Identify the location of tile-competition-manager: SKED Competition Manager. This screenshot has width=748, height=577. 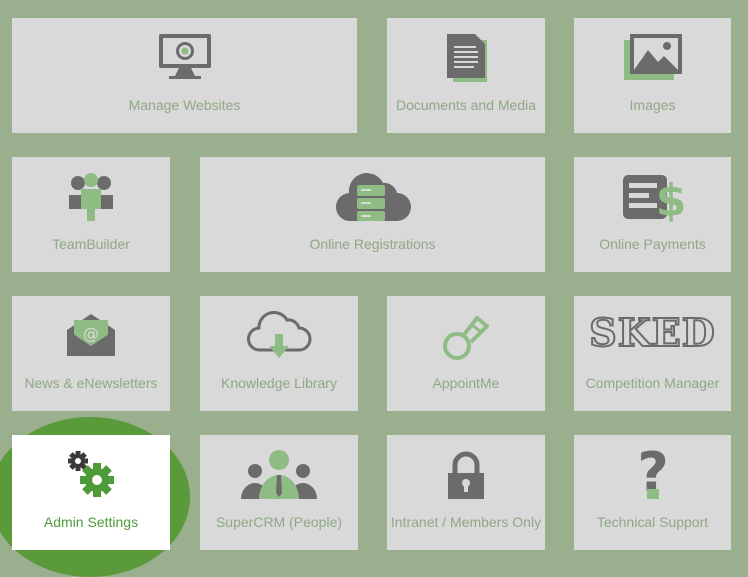
(652, 353).